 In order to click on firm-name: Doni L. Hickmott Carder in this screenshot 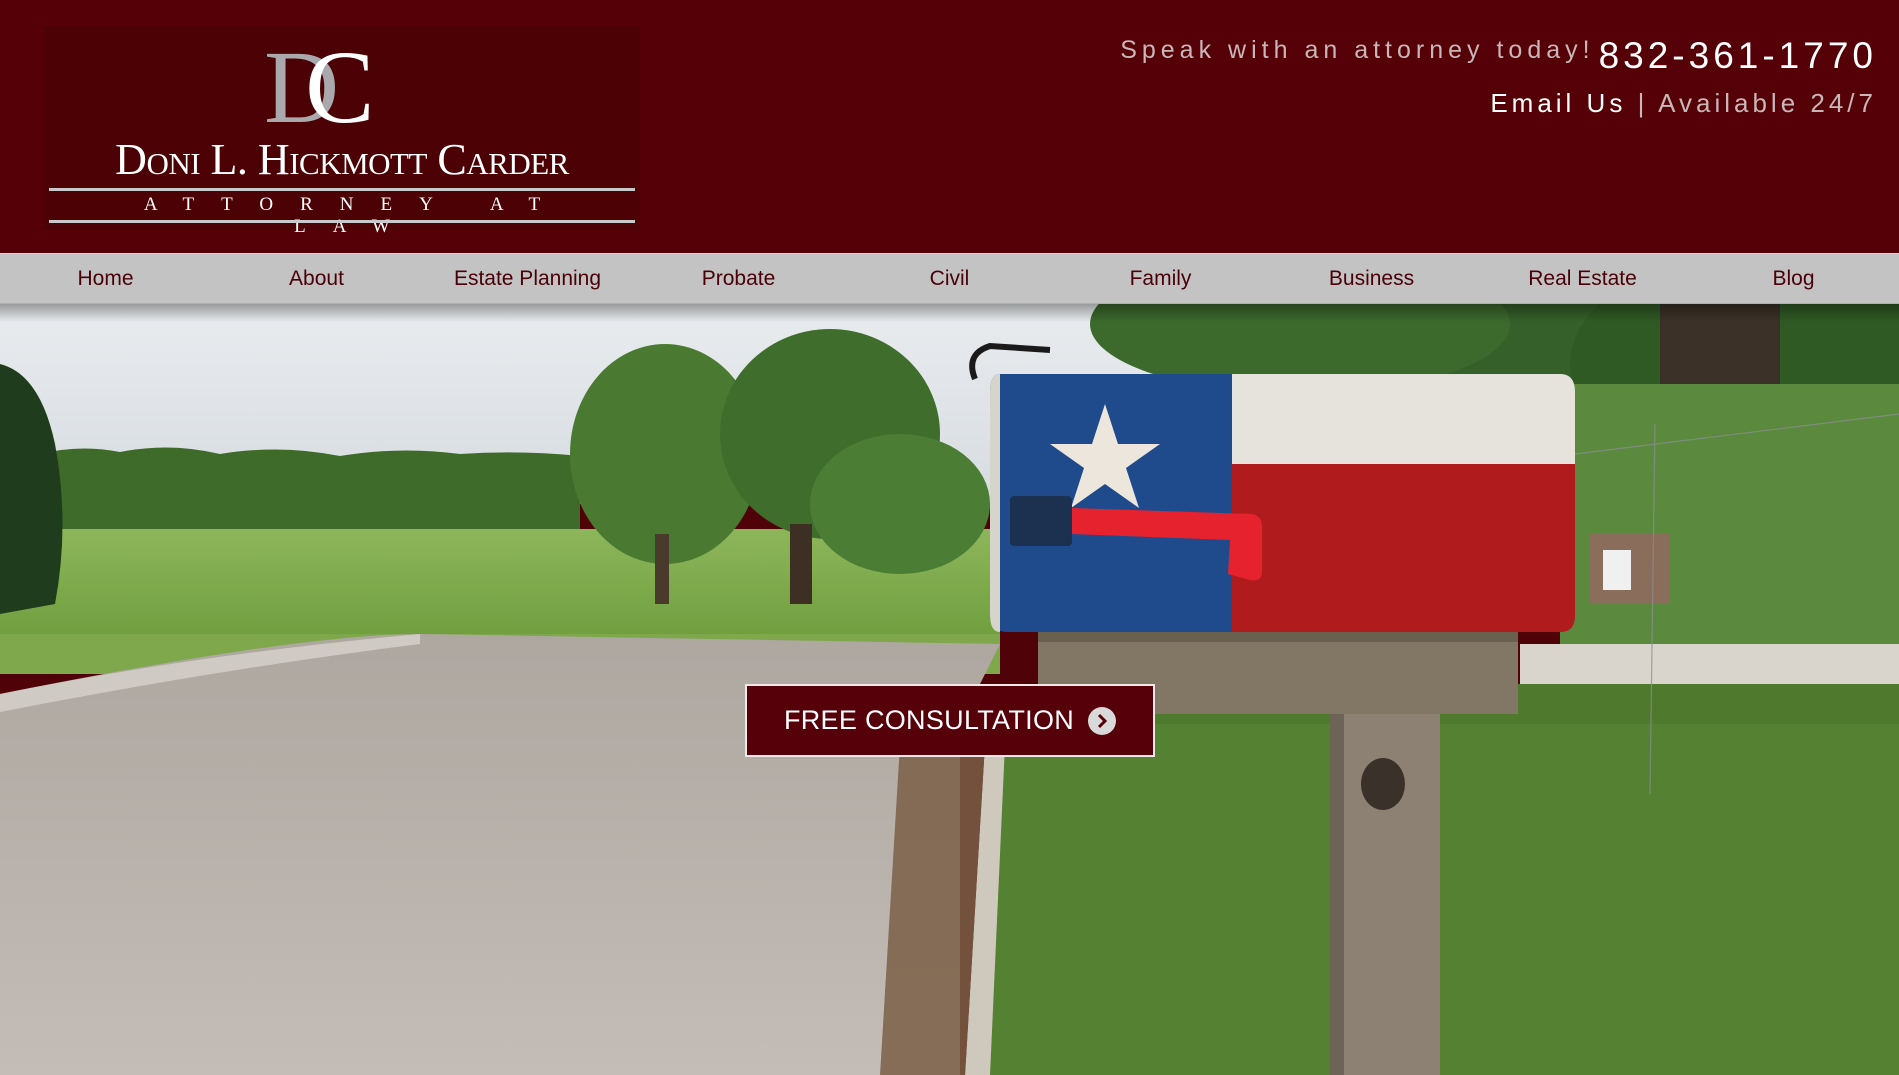, I will do `click(342, 159)`.